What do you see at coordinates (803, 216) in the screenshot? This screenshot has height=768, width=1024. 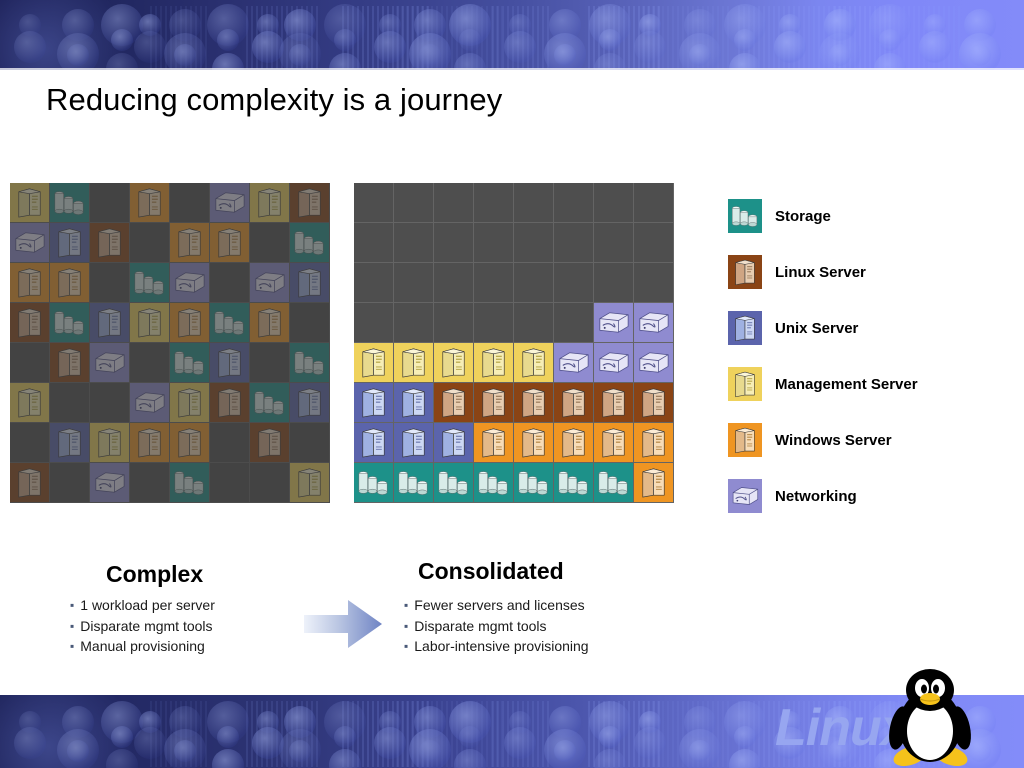 I see `legend-item-label: Storage` at bounding box center [803, 216].